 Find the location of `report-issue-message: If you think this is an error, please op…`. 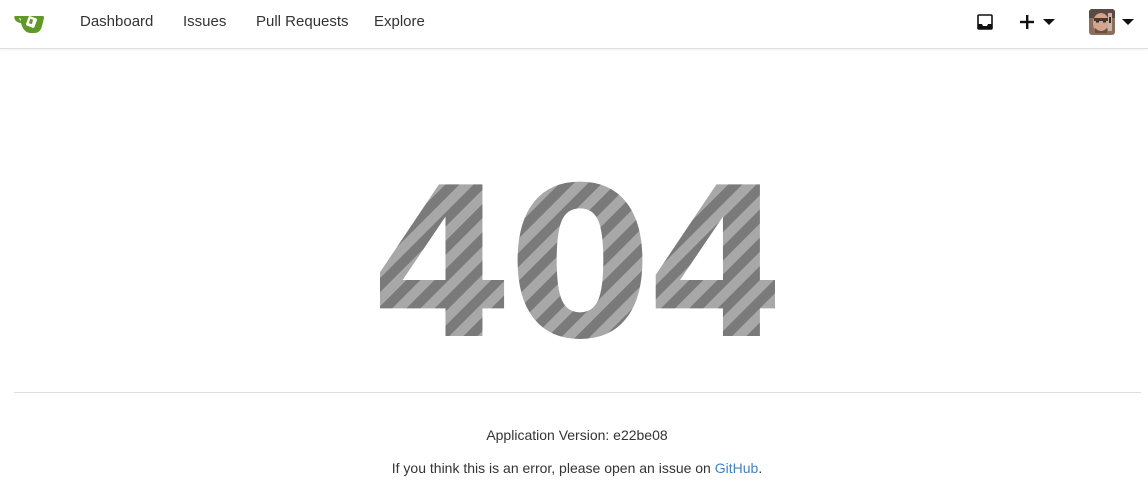

report-issue-message: If you think this is an error, please op… is located at coordinates (574, 468).